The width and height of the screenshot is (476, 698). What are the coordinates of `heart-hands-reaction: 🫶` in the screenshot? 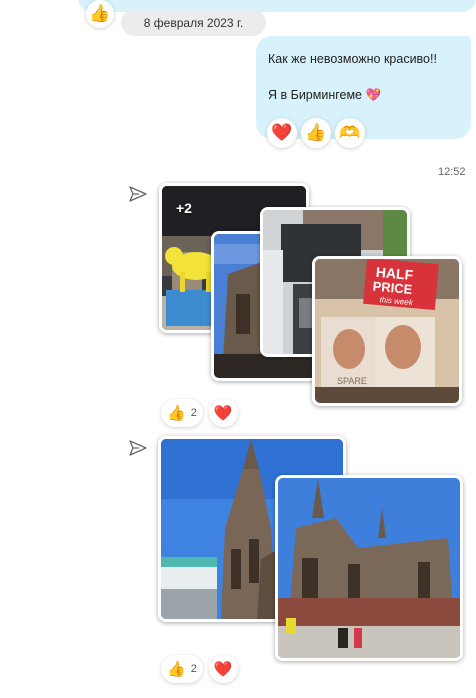 It's located at (350, 133).